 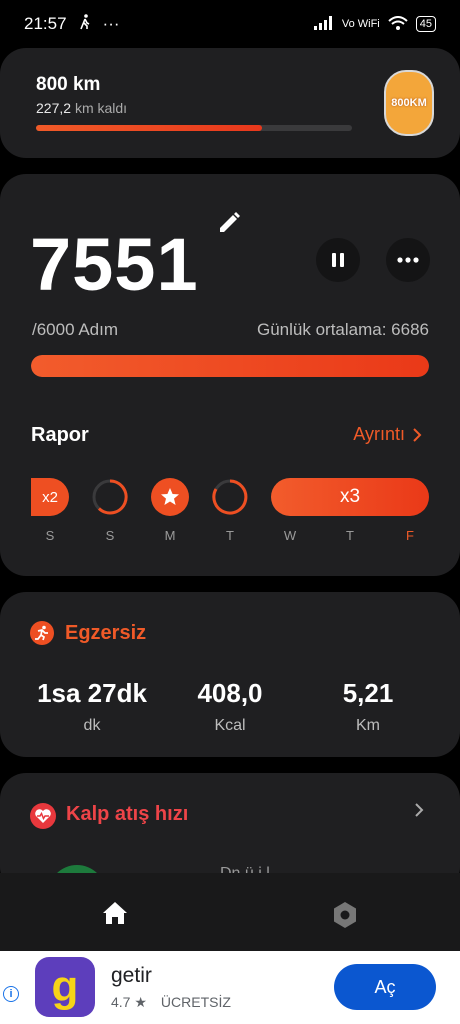 I want to click on report-title: Rapor, so click(x=60, y=435).